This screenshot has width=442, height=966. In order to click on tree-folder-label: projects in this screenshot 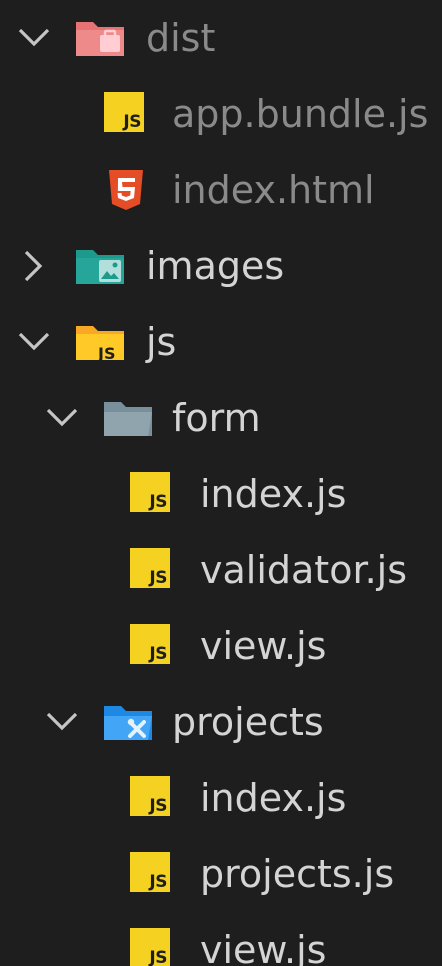, I will do `click(248, 722)`.